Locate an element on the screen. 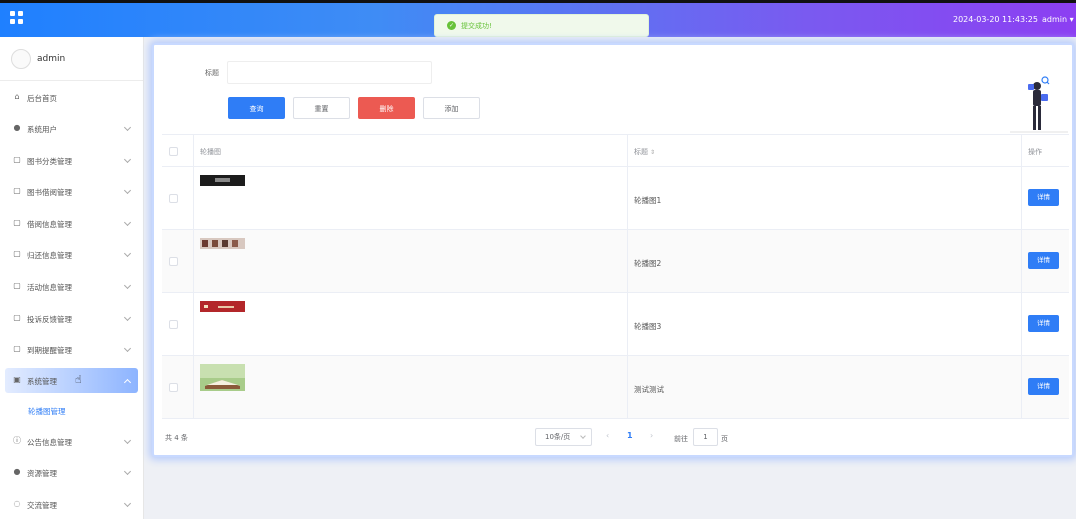  user-menu: admin ▾ is located at coordinates (1058, 19).